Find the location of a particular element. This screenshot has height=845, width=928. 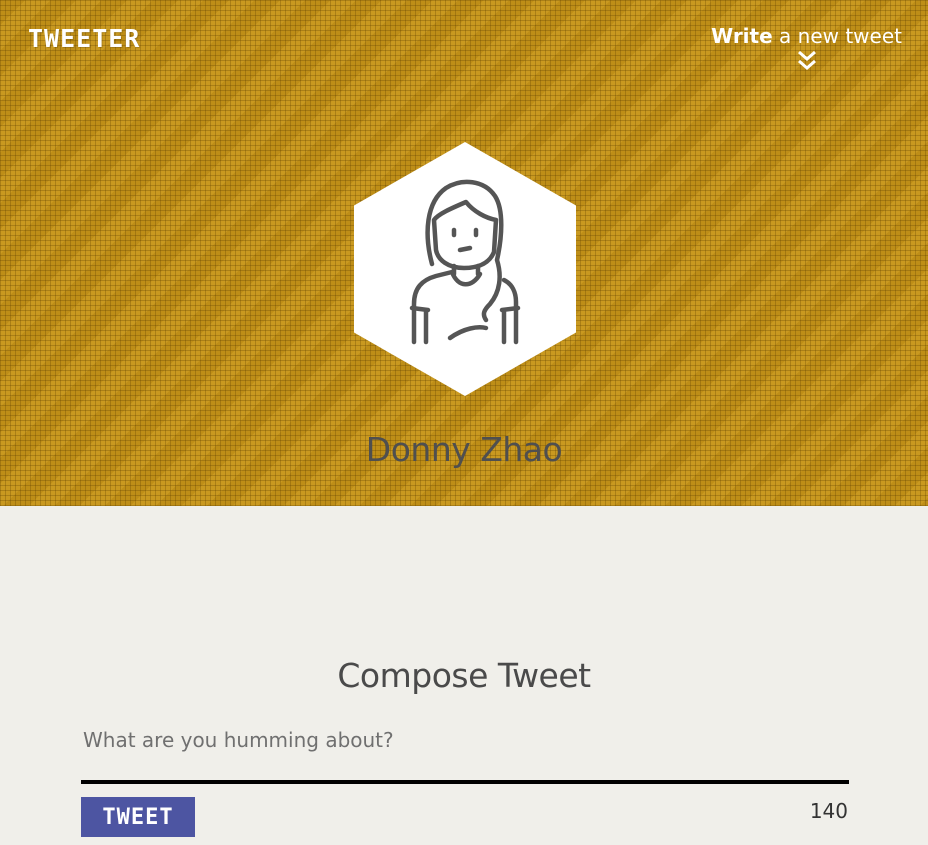

tweet-button: TWEET is located at coordinates (138, 817).